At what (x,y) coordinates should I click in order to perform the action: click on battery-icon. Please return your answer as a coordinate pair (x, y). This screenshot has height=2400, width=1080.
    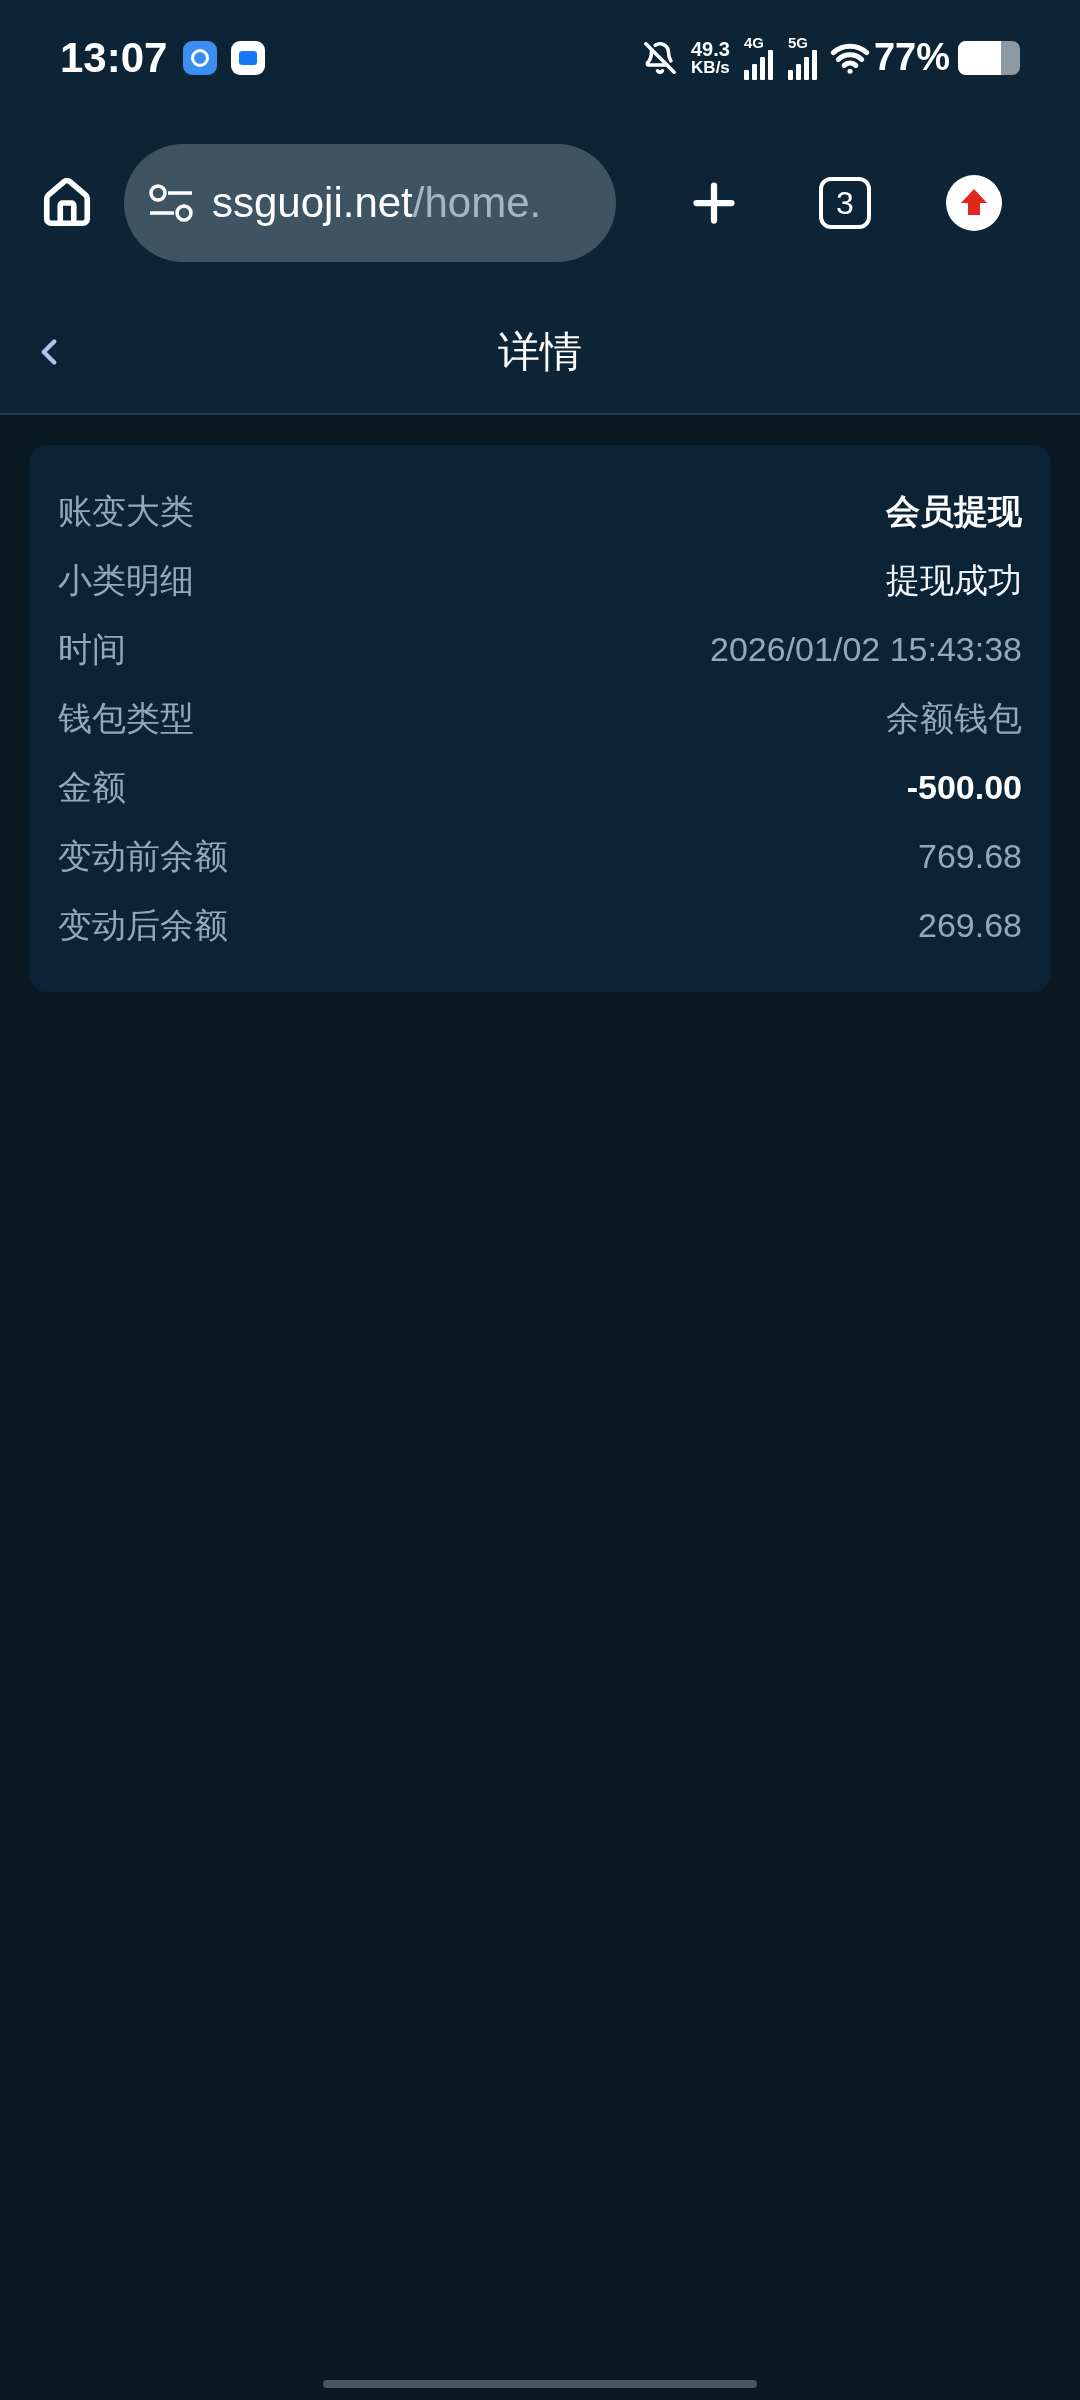
    Looking at the image, I should click on (989, 57).